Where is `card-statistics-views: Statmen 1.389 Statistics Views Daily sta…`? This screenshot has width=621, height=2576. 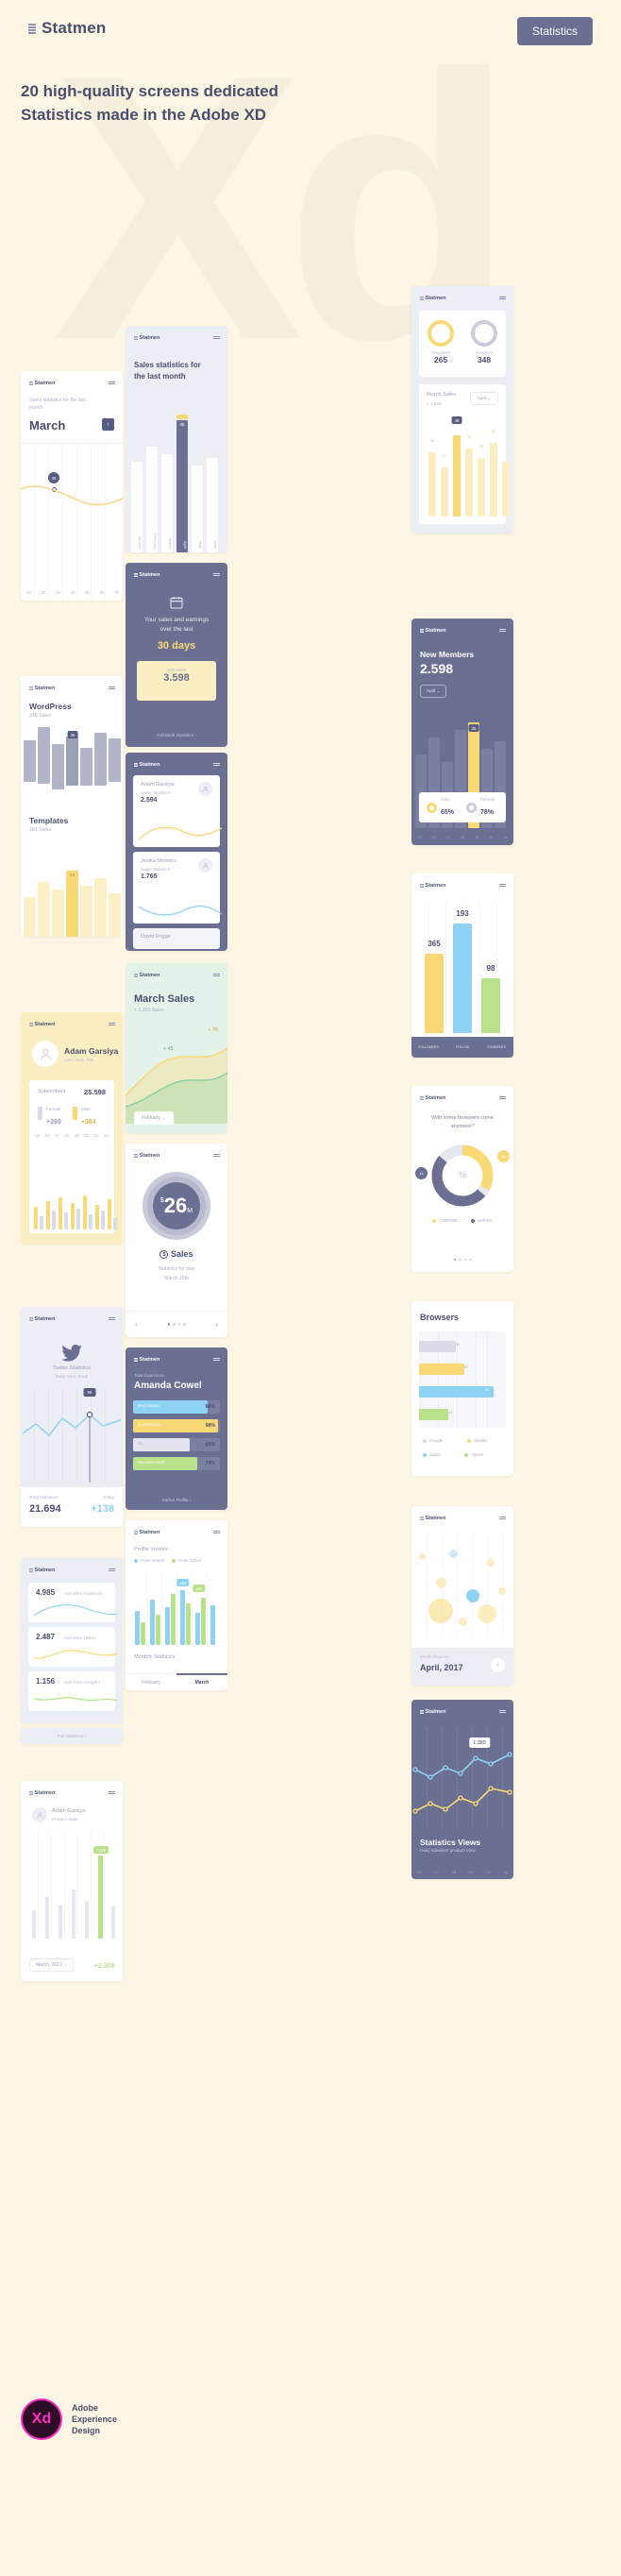
card-statistics-views: Statmen 1.389 Statistics Views Daily sta… is located at coordinates (462, 1789).